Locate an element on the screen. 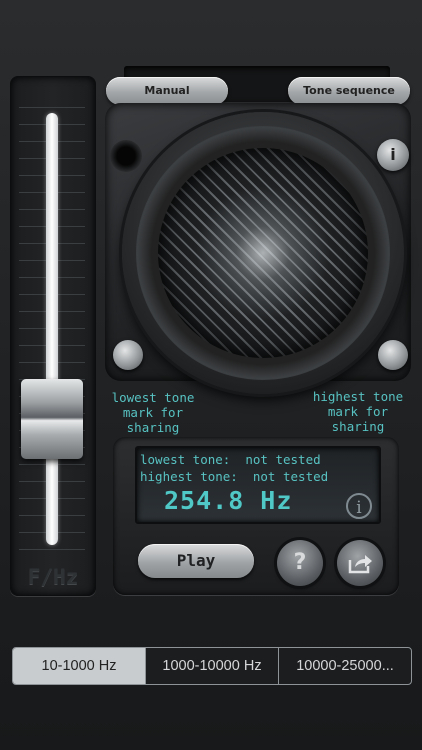 This screenshot has width=422, height=750. frequency-slider-panel: F/Hz is located at coordinates (53, 336).